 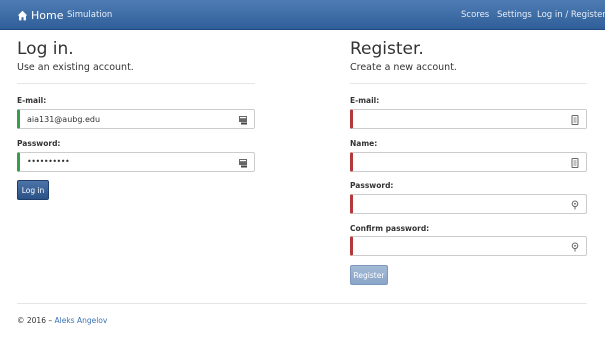 I want to click on login-email-input: aia131@aubg.edu, so click(x=136, y=119).